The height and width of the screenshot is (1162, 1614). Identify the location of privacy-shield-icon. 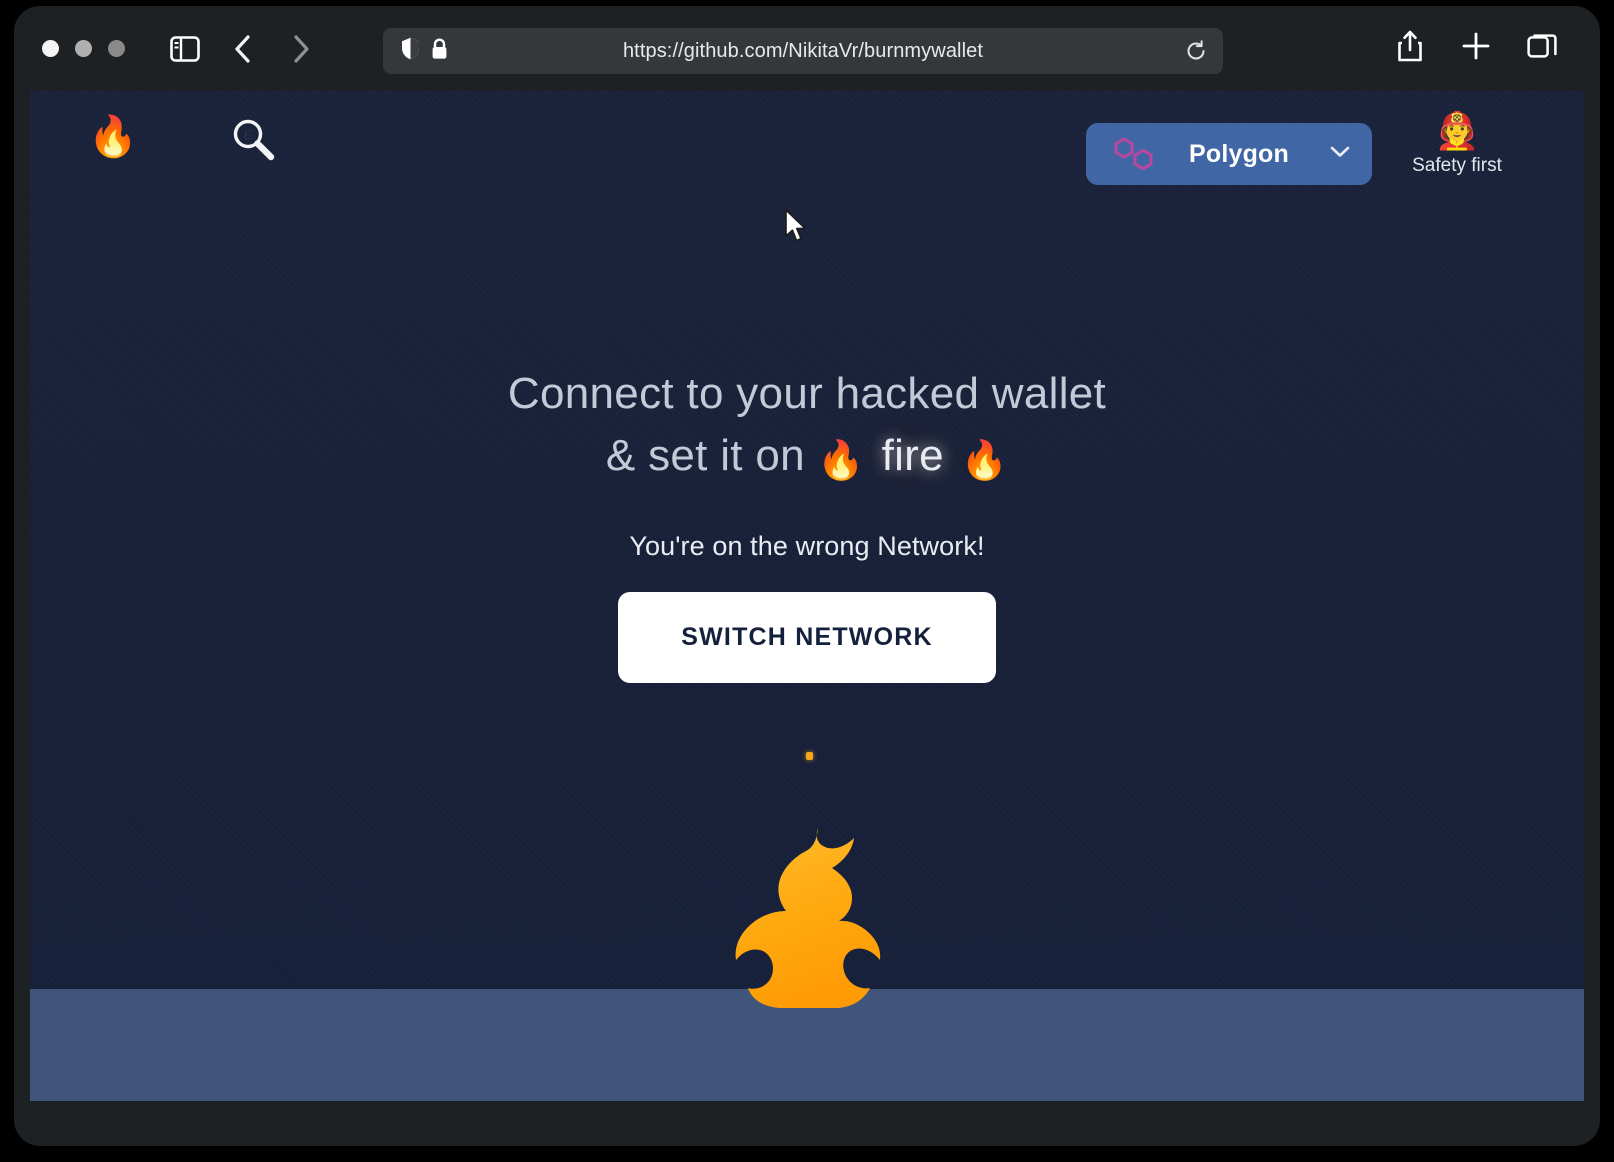
(410, 51).